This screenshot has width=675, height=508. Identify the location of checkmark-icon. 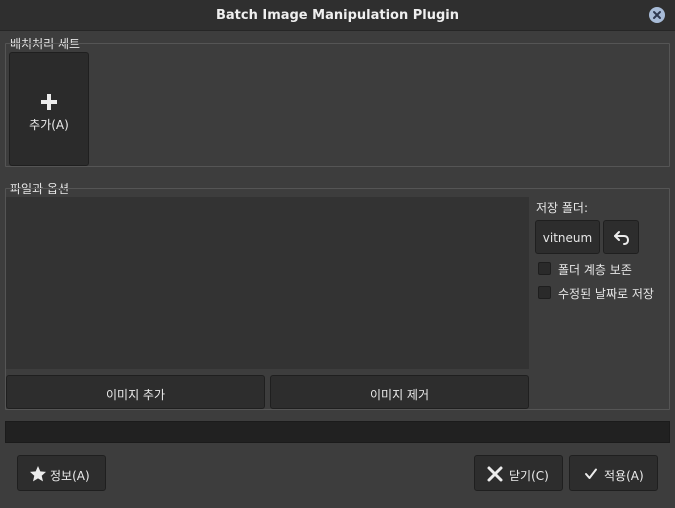
(591, 473).